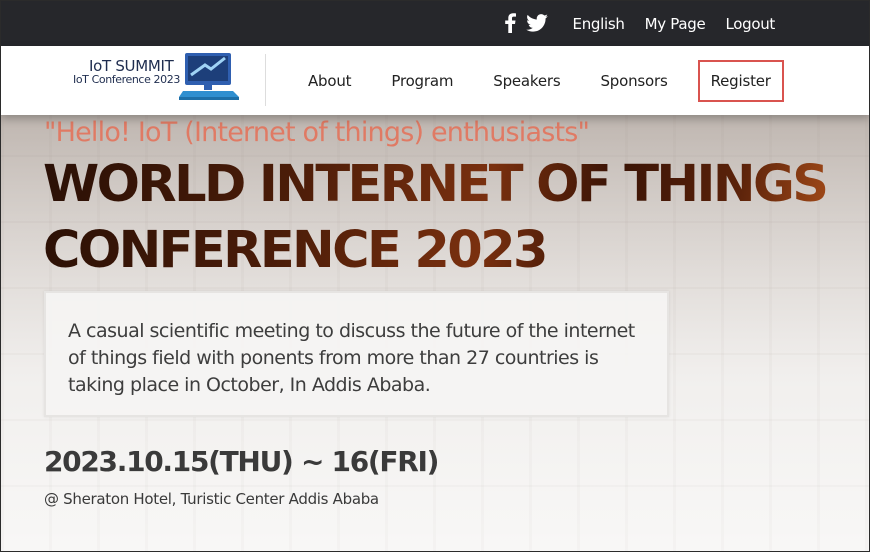 The height and width of the screenshot is (552, 870). Describe the element at coordinates (537, 23) in the screenshot. I see `twitter-icon` at that location.